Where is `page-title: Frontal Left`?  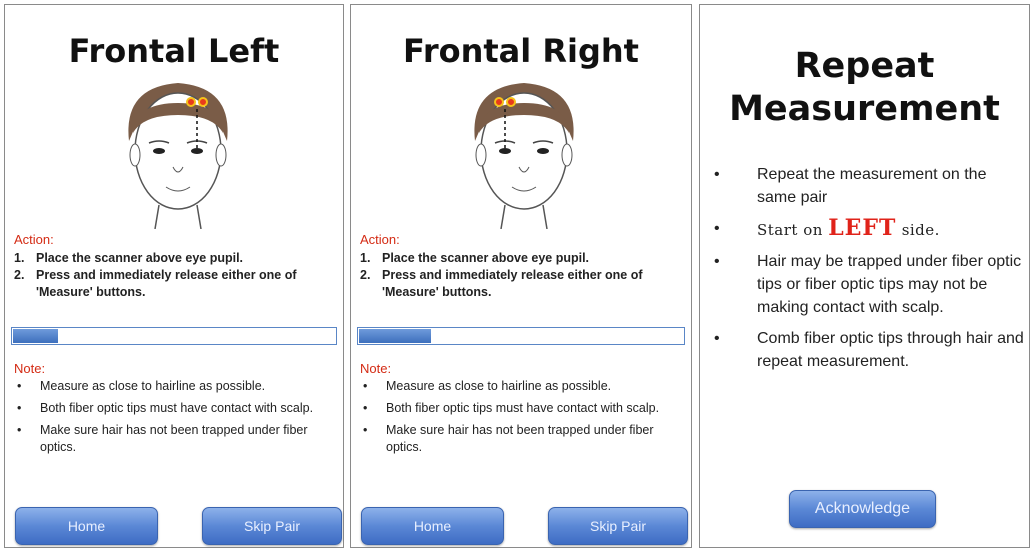 page-title: Frontal Left is located at coordinates (174, 51).